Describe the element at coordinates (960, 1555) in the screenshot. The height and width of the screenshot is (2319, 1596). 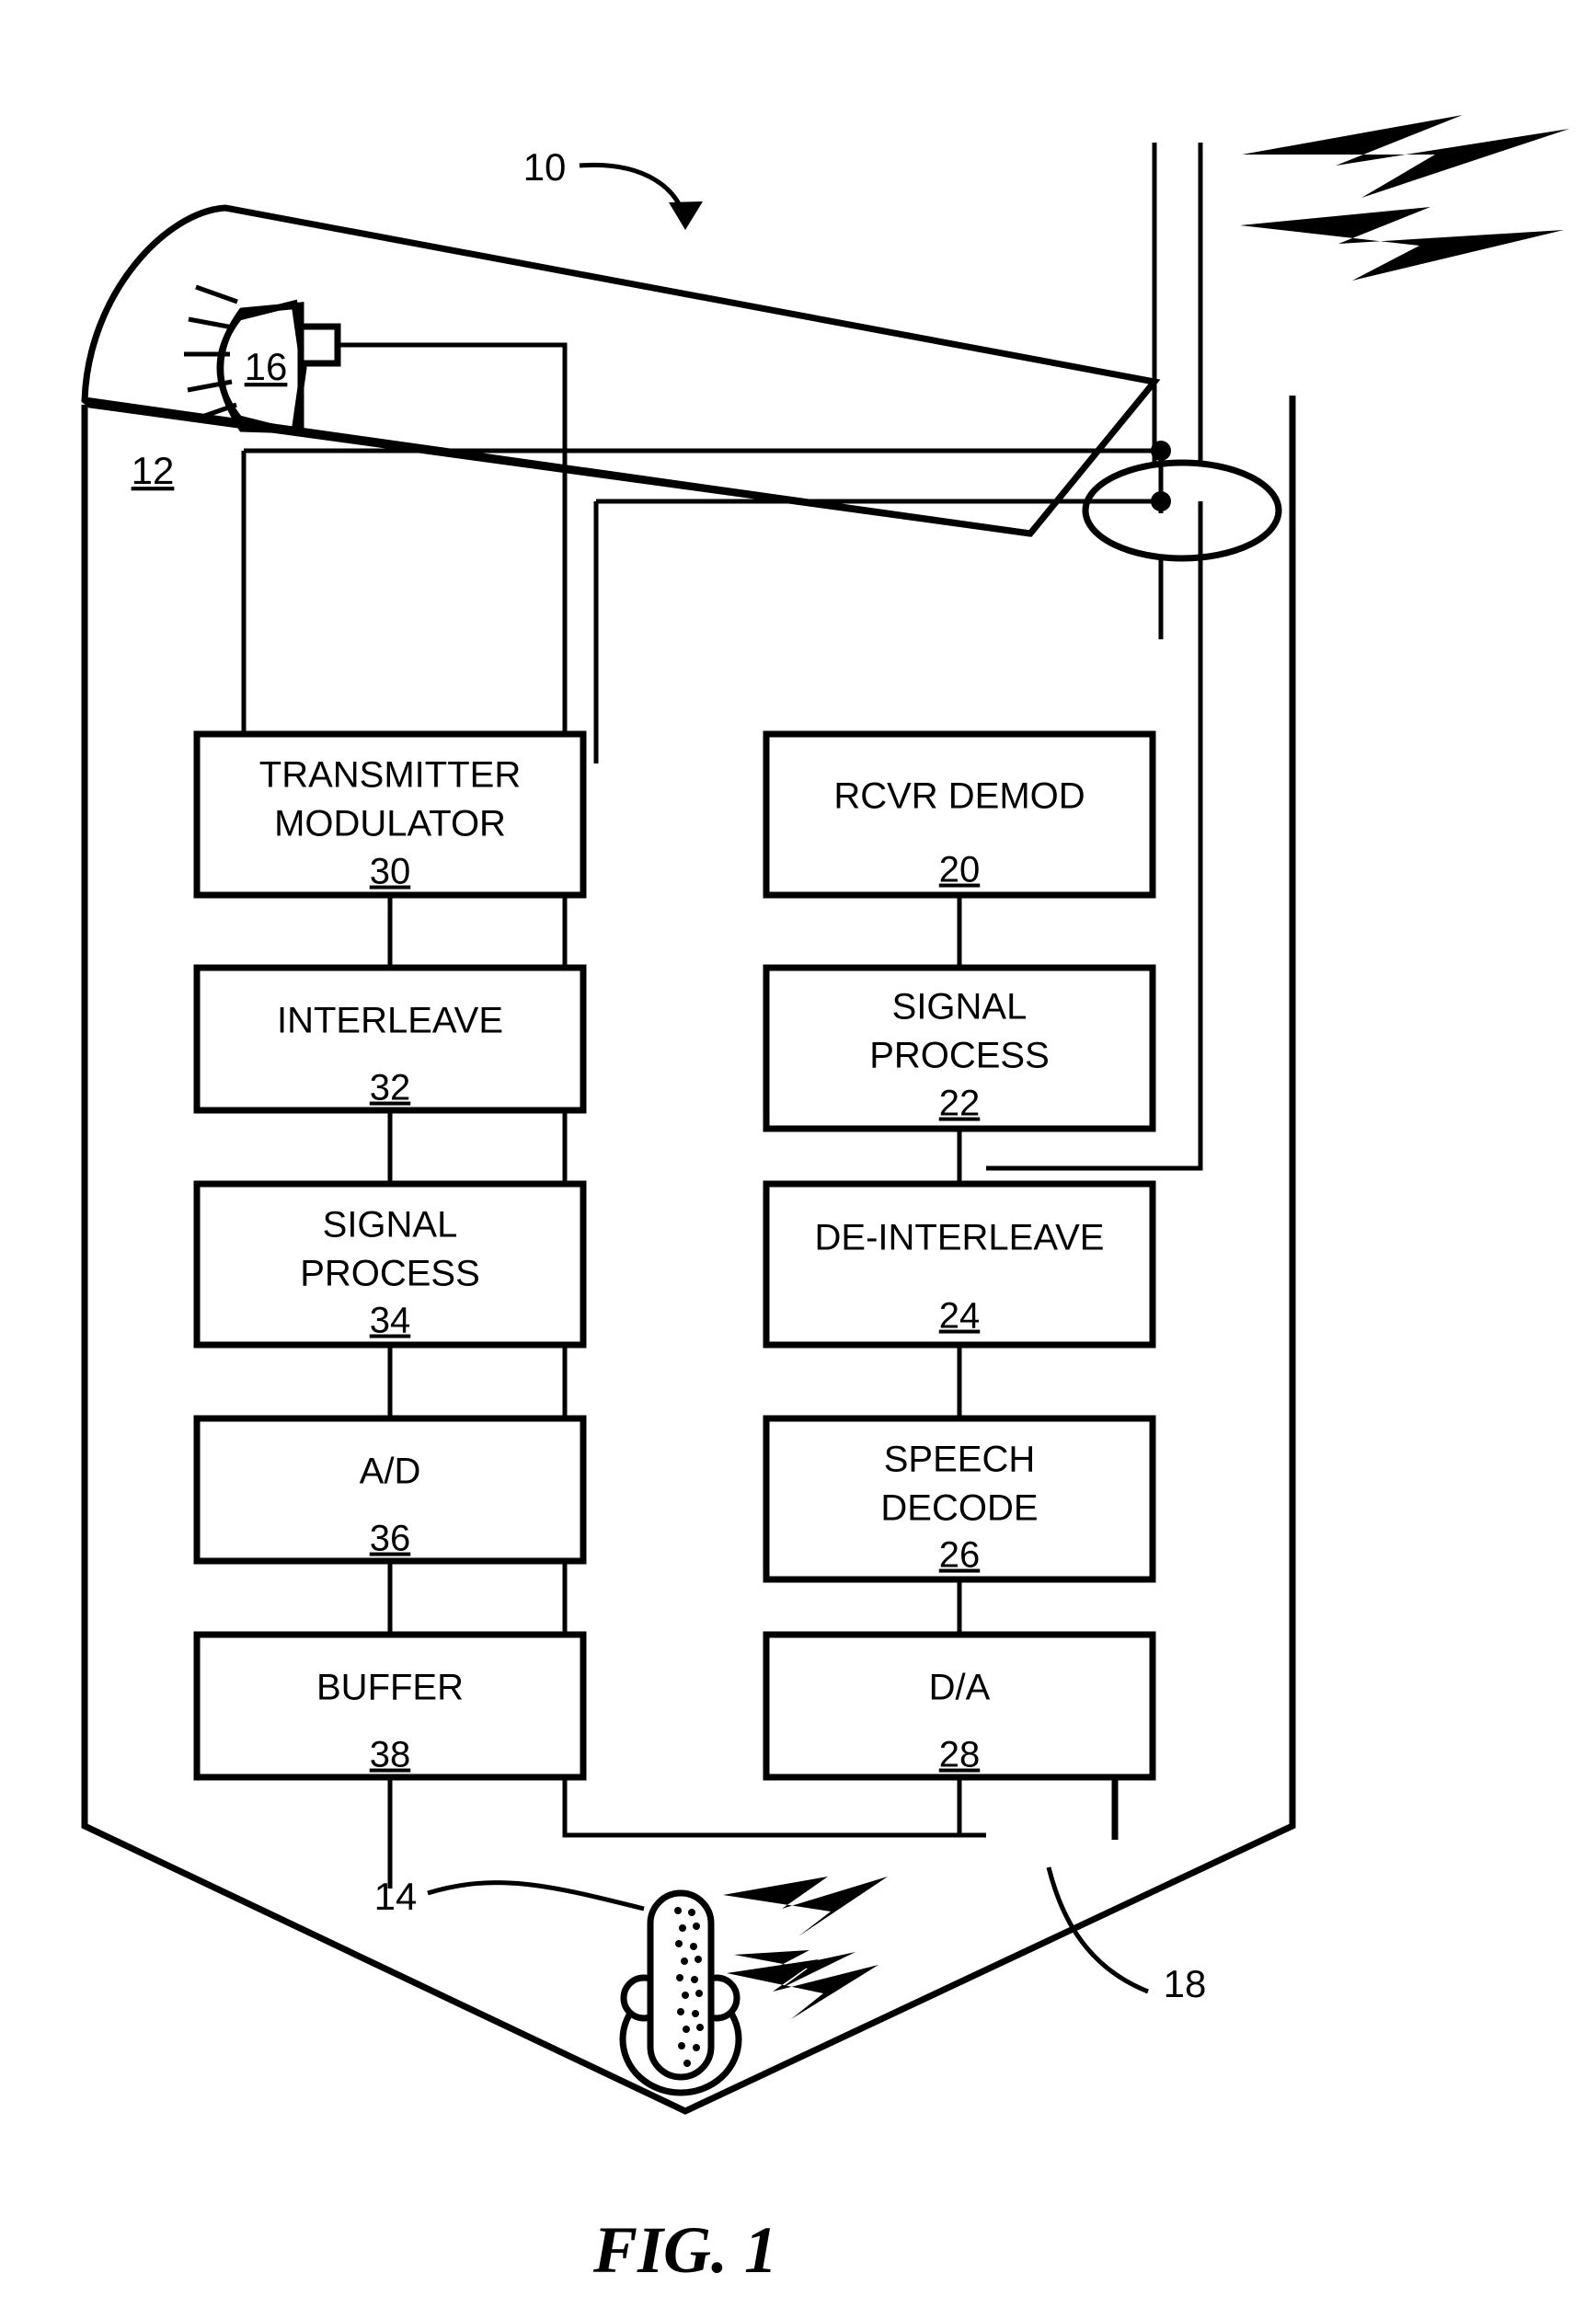
I see `block-number: 26` at that location.